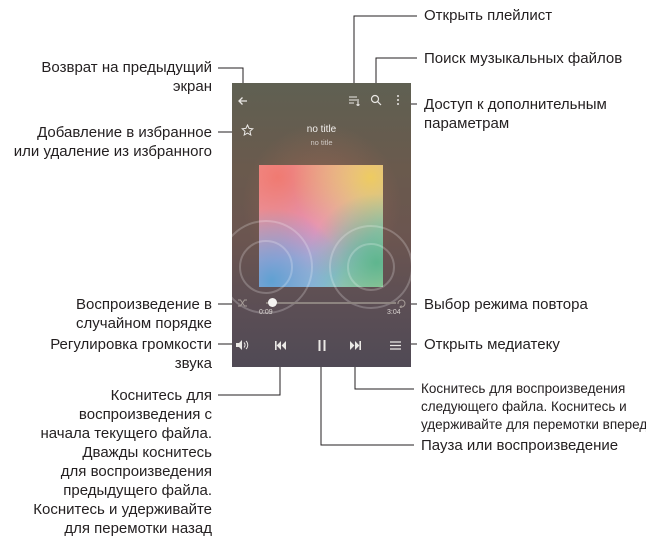 Image resolution: width=646 pixels, height=538 pixels. What do you see at coordinates (131, 354) in the screenshot?
I see `callout-volume: Регулировка громкости звука` at bounding box center [131, 354].